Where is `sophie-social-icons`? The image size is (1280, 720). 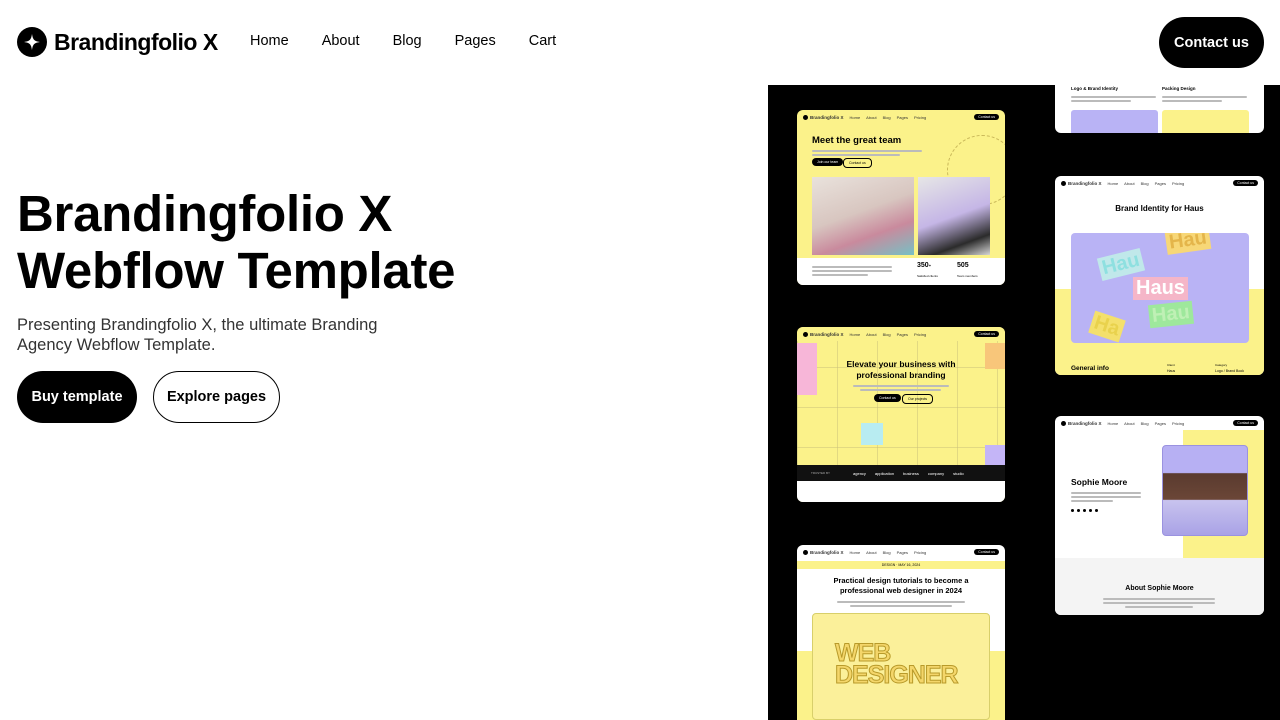
sophie-social-icons is located at coordinates (1084, 510).